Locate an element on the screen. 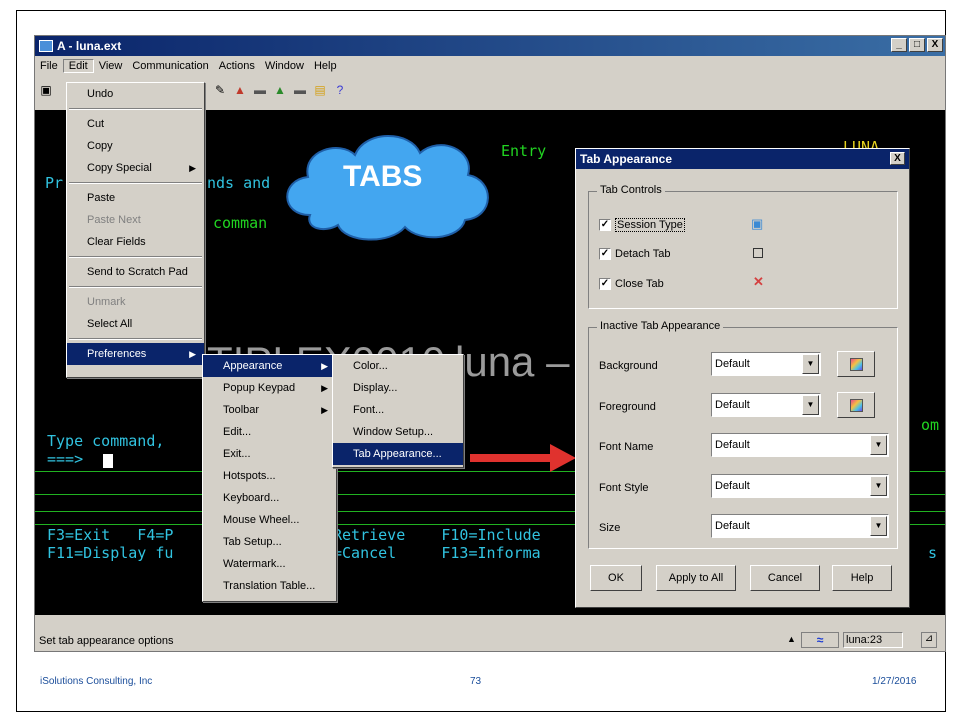 The width and height of the screenshot is (954, 722). menu-item-appearance: Appearance ▶ is located at coordinates (269, 366).